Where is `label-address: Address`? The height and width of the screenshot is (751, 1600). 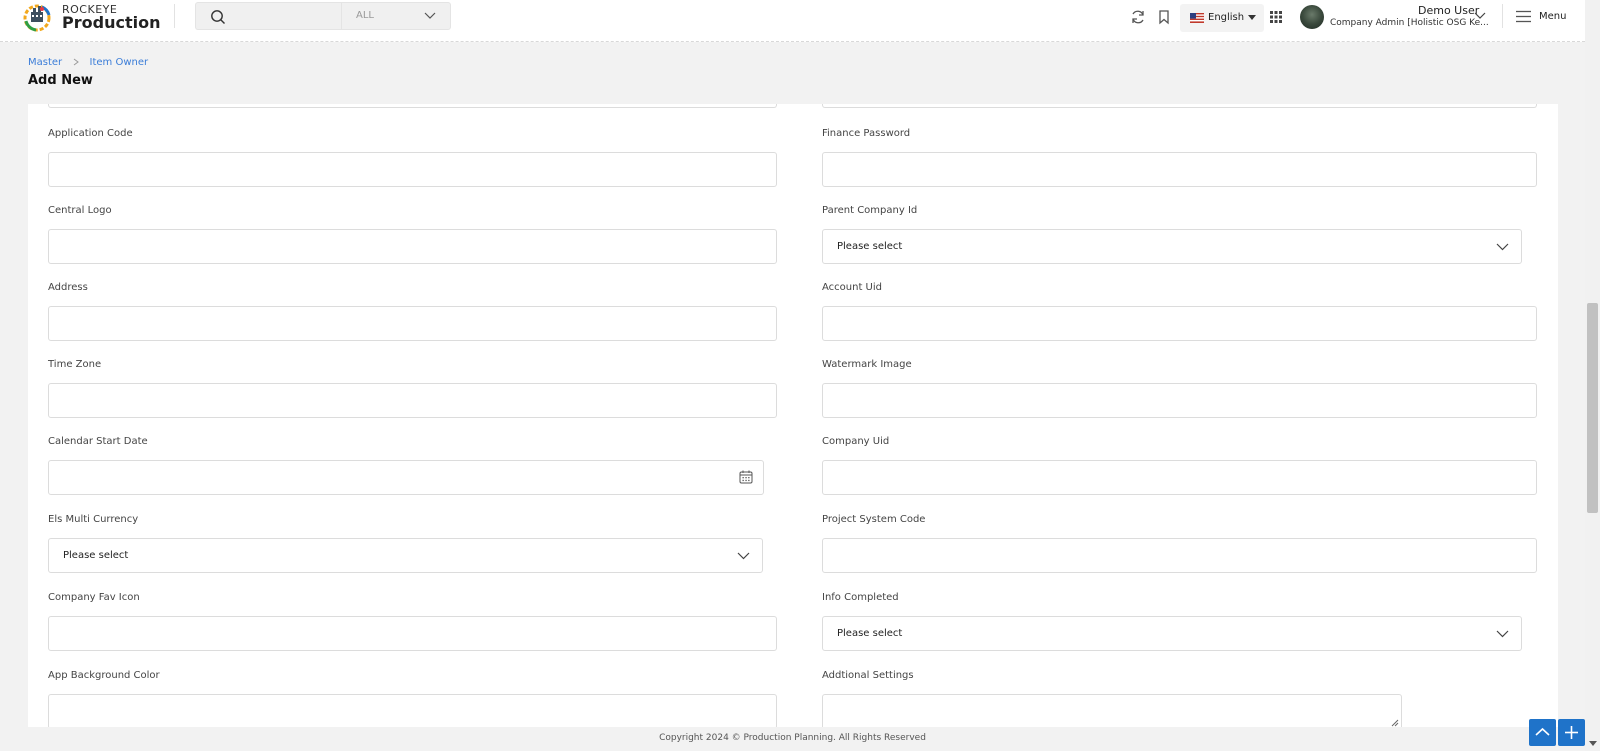 label-address: Address is located at coordinates (68, 287).